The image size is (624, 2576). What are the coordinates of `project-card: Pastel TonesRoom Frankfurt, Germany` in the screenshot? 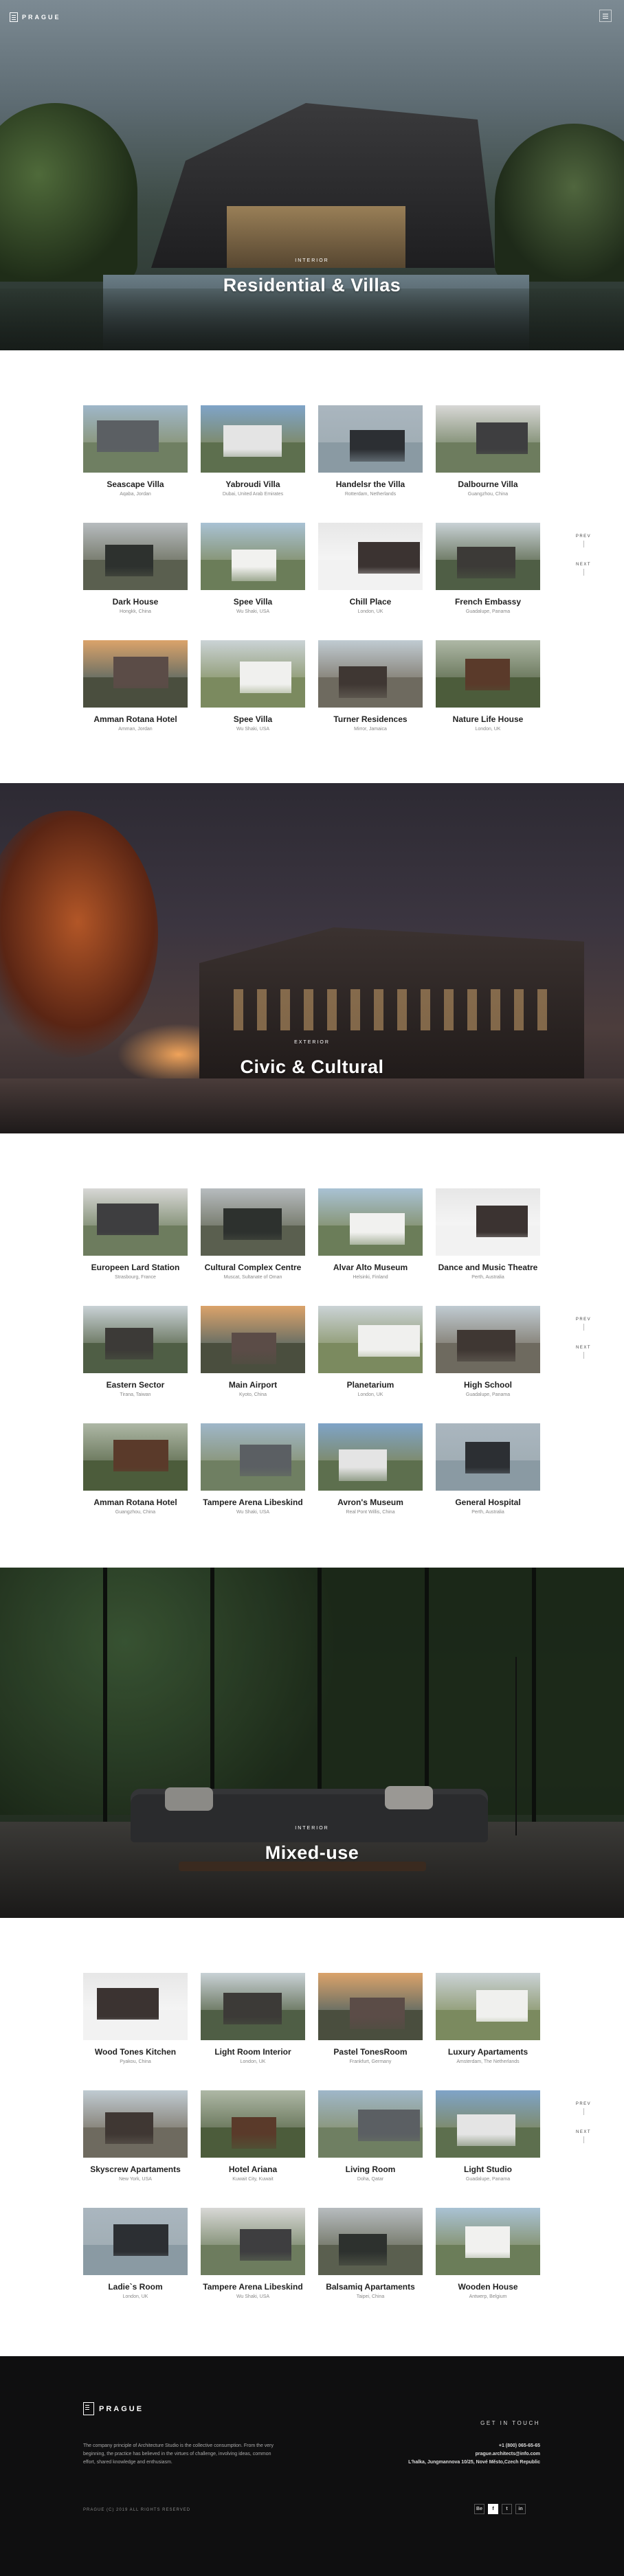 It's located at (370, 2018).